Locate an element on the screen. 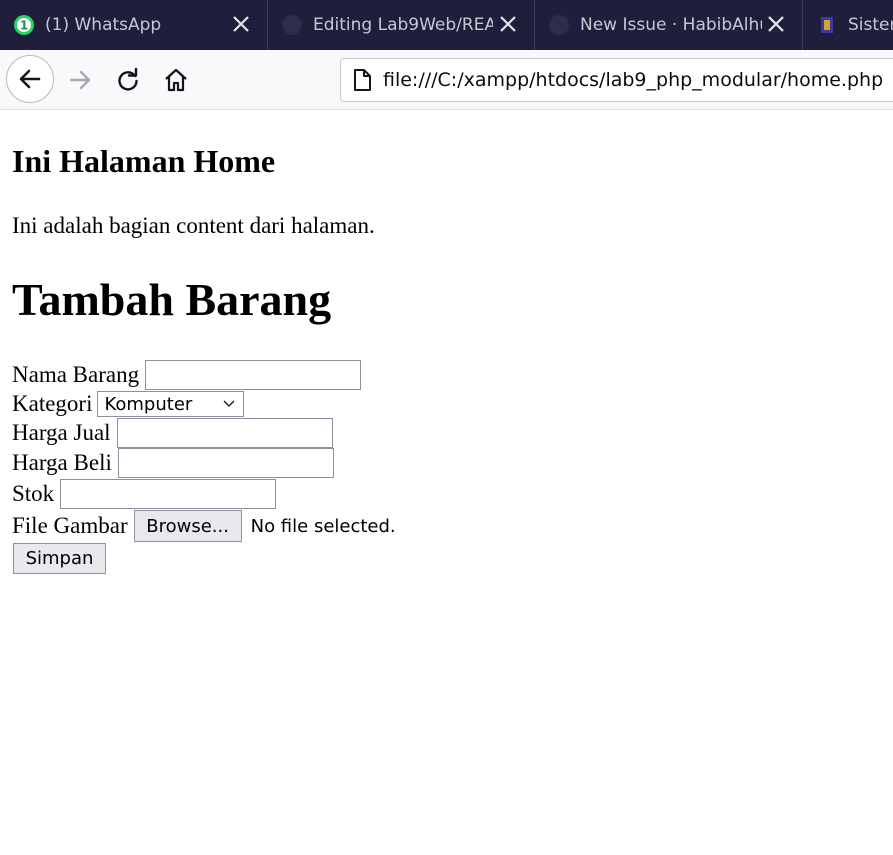  kategori-selected-value: Komputer is located at coordinates (148, 404).